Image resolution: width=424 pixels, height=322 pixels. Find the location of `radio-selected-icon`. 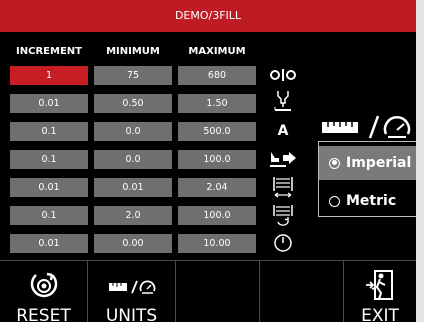

radio-selected-icon is located at coordinates (334, 163).